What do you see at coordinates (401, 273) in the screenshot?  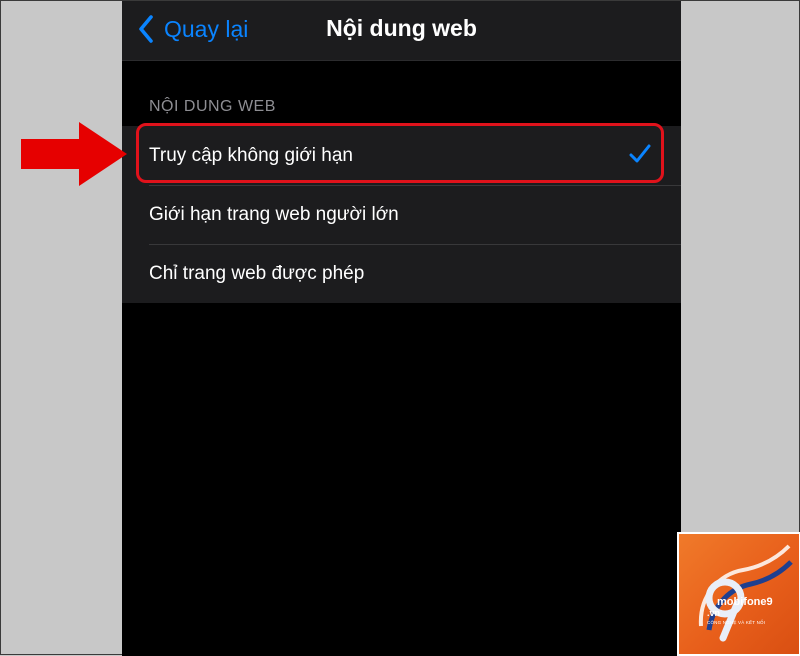 I see `option-allowed-websites-only: Chỉ trang web được phép` at bounding box center [401, 273].